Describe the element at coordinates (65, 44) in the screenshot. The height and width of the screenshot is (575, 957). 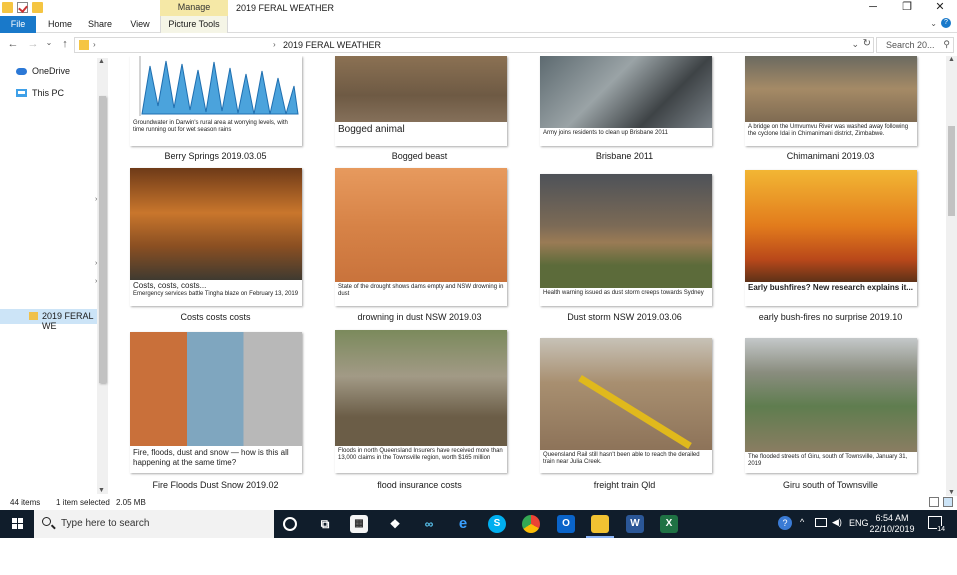
I see `up-button: ↑` at that location.